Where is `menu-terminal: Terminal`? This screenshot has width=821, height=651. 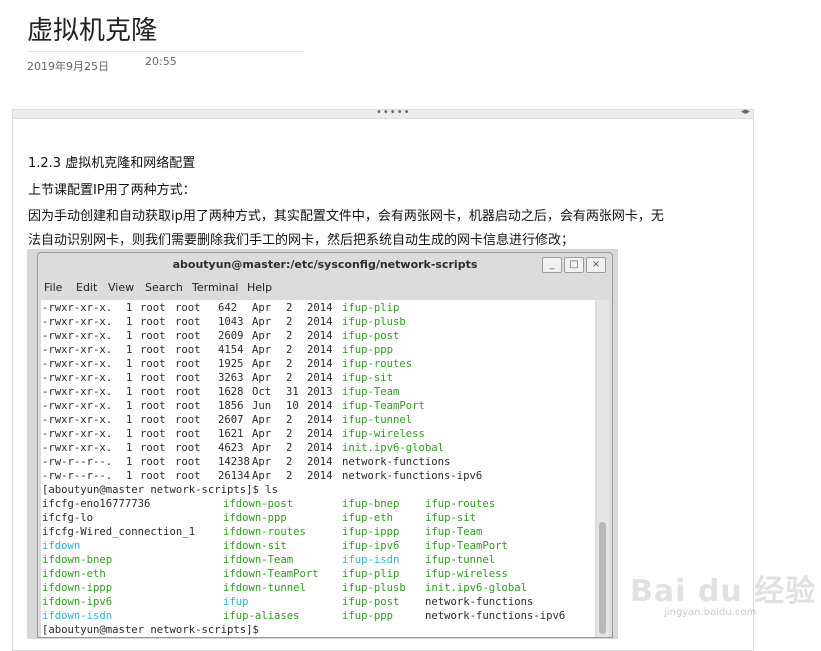
menu-terminal: Terminal is located at coordinates (215, 287).